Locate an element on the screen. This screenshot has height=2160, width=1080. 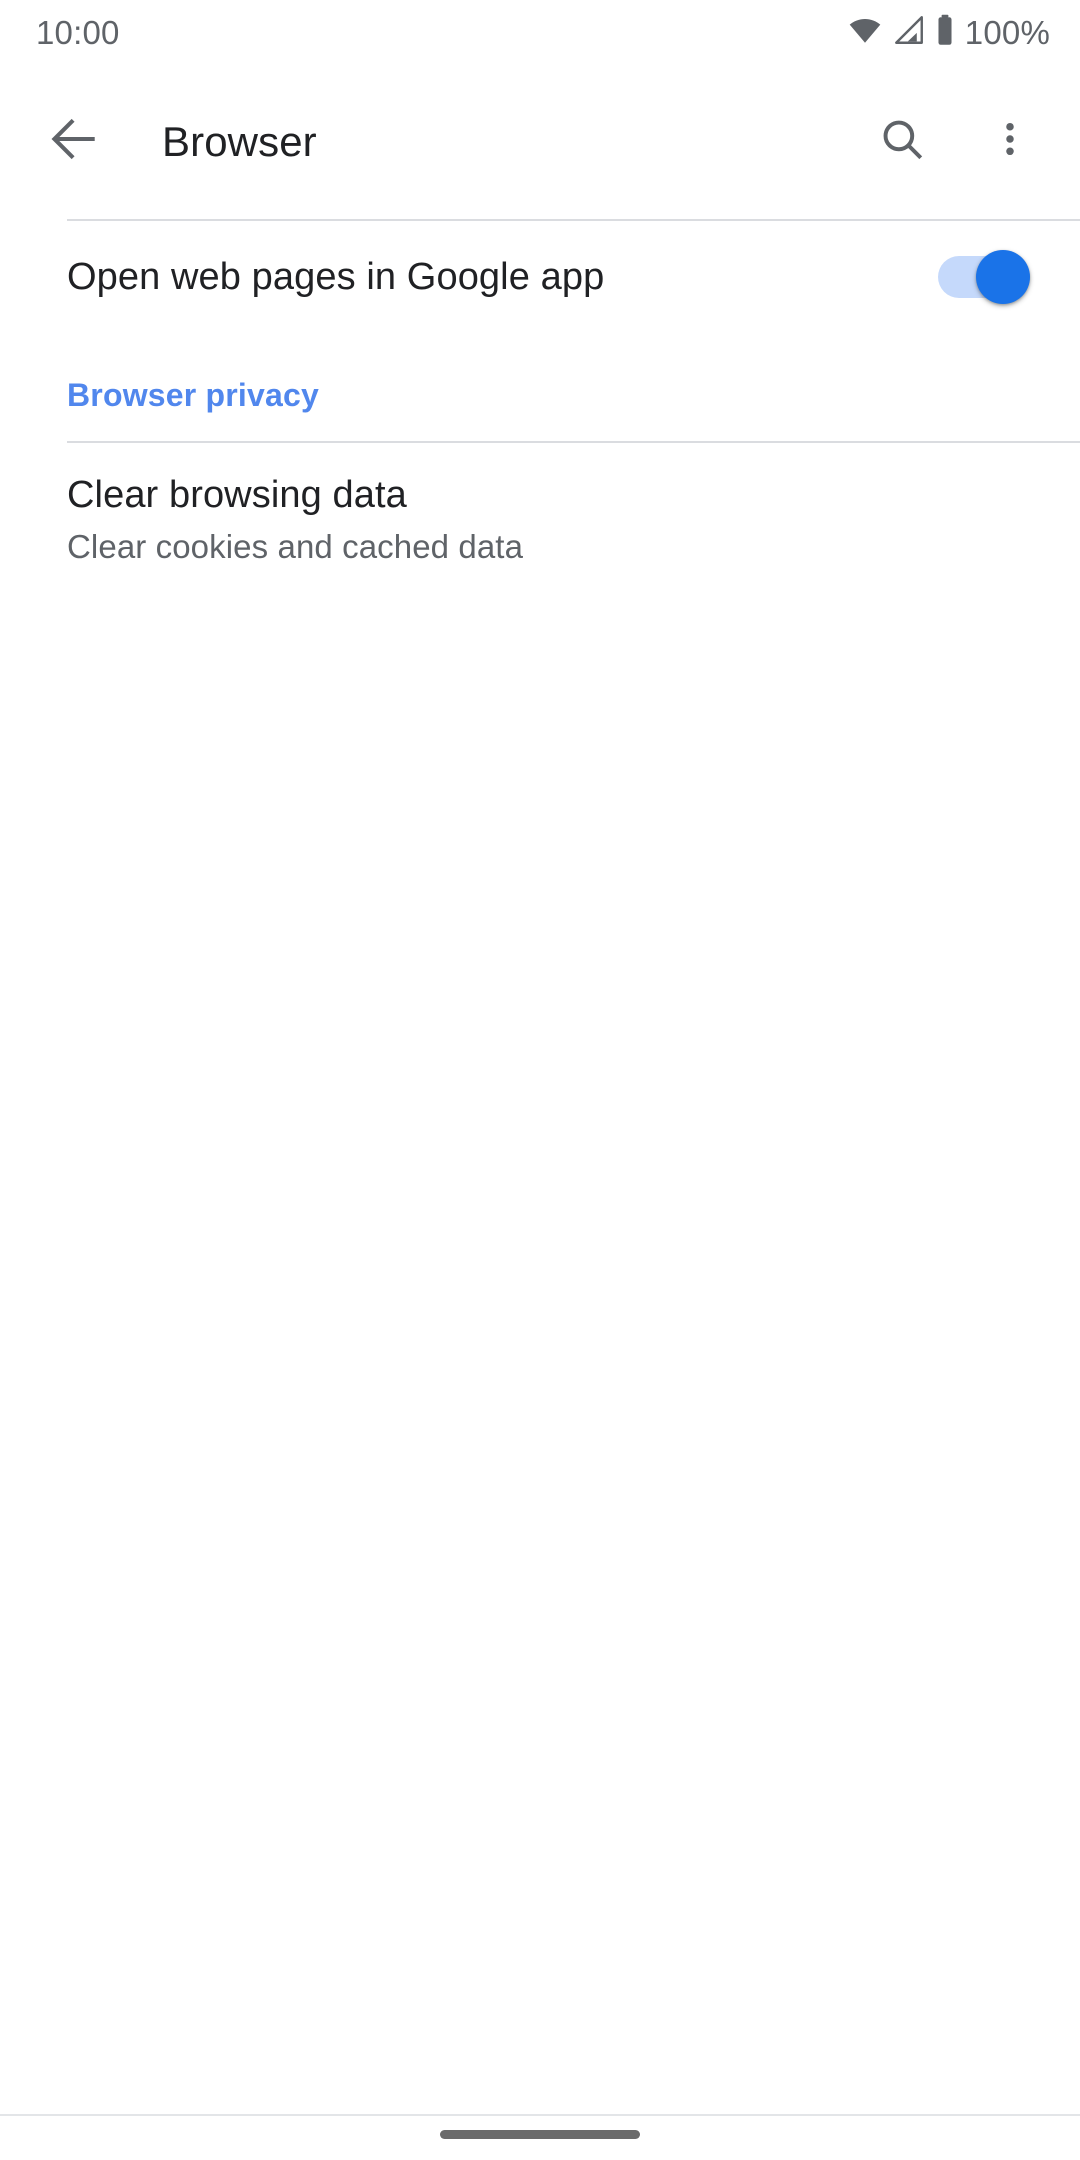
pref-title: Clear browsing data is located at coordinates (237, 495).